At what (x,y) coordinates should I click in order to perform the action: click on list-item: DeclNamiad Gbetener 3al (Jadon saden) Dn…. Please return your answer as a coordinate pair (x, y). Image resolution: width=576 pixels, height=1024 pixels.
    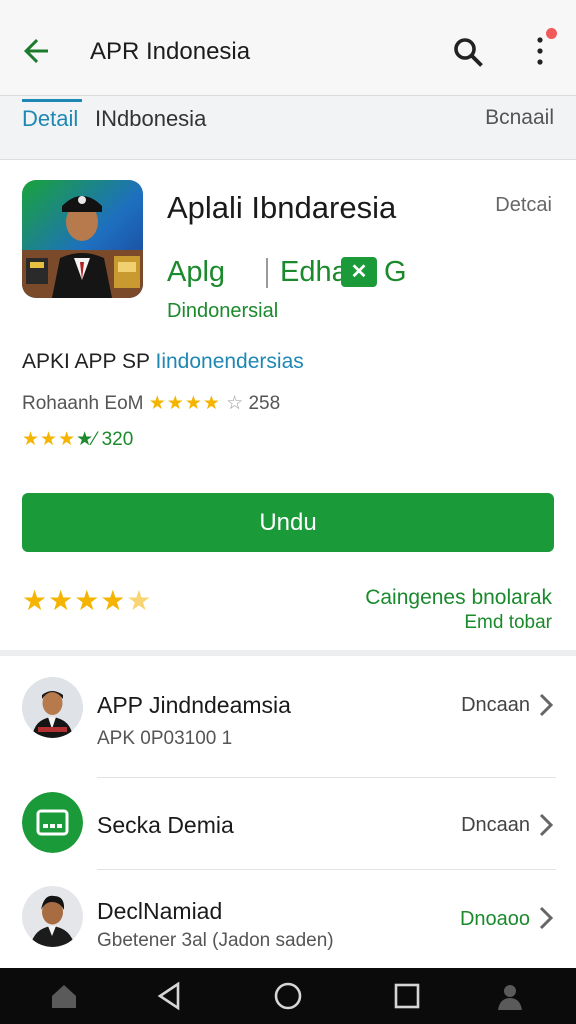
    Looking at the image, I should click on (288, 919).